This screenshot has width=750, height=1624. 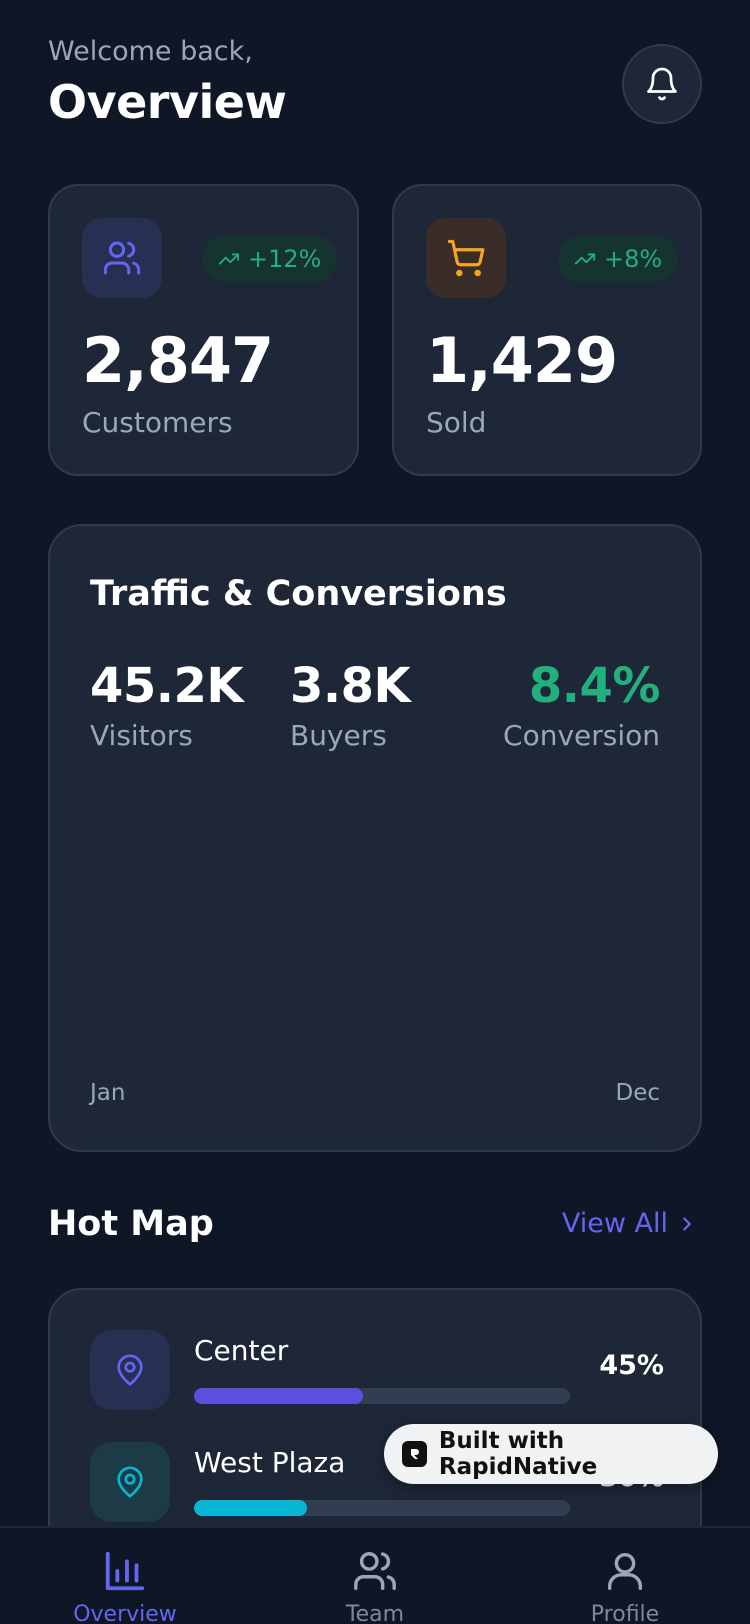 What do you see at coordinates (594, 686) in the screenshot?
I see `conversion-value: 8.4%` at bounding box center [594, 686].